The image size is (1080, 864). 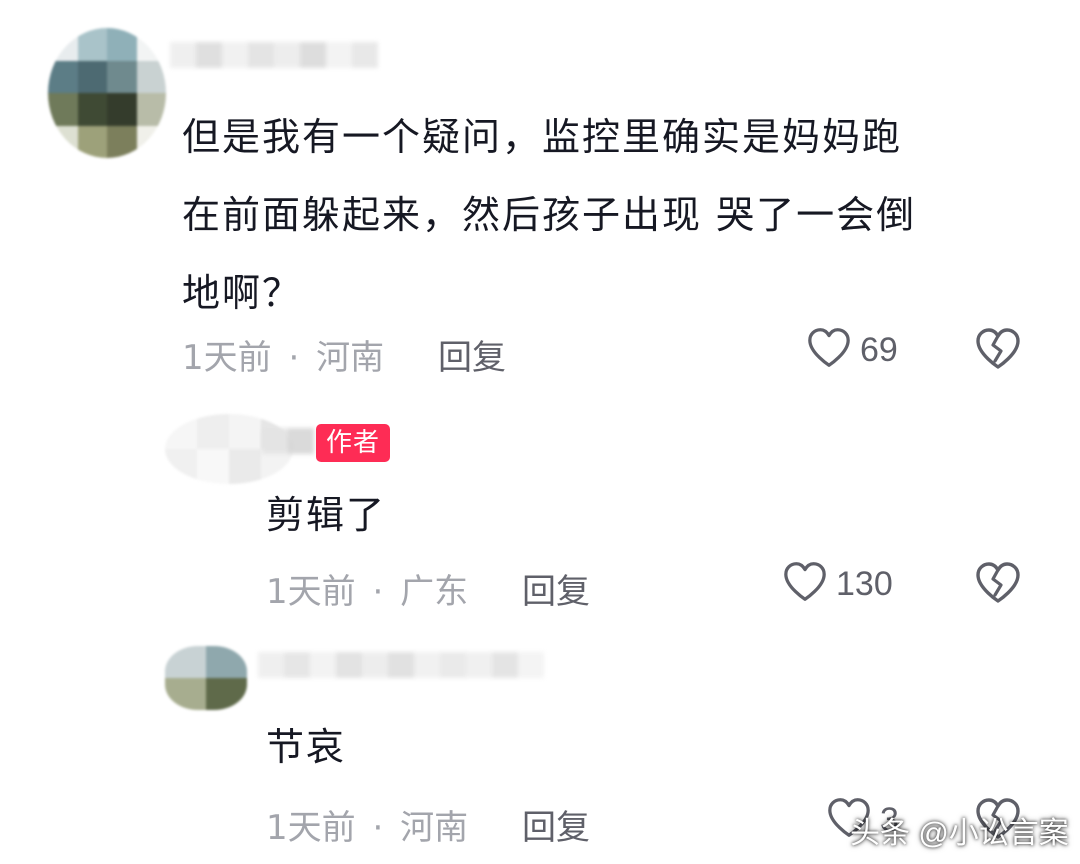 I want to click on like-button: 69, so click(x=852, y=350).